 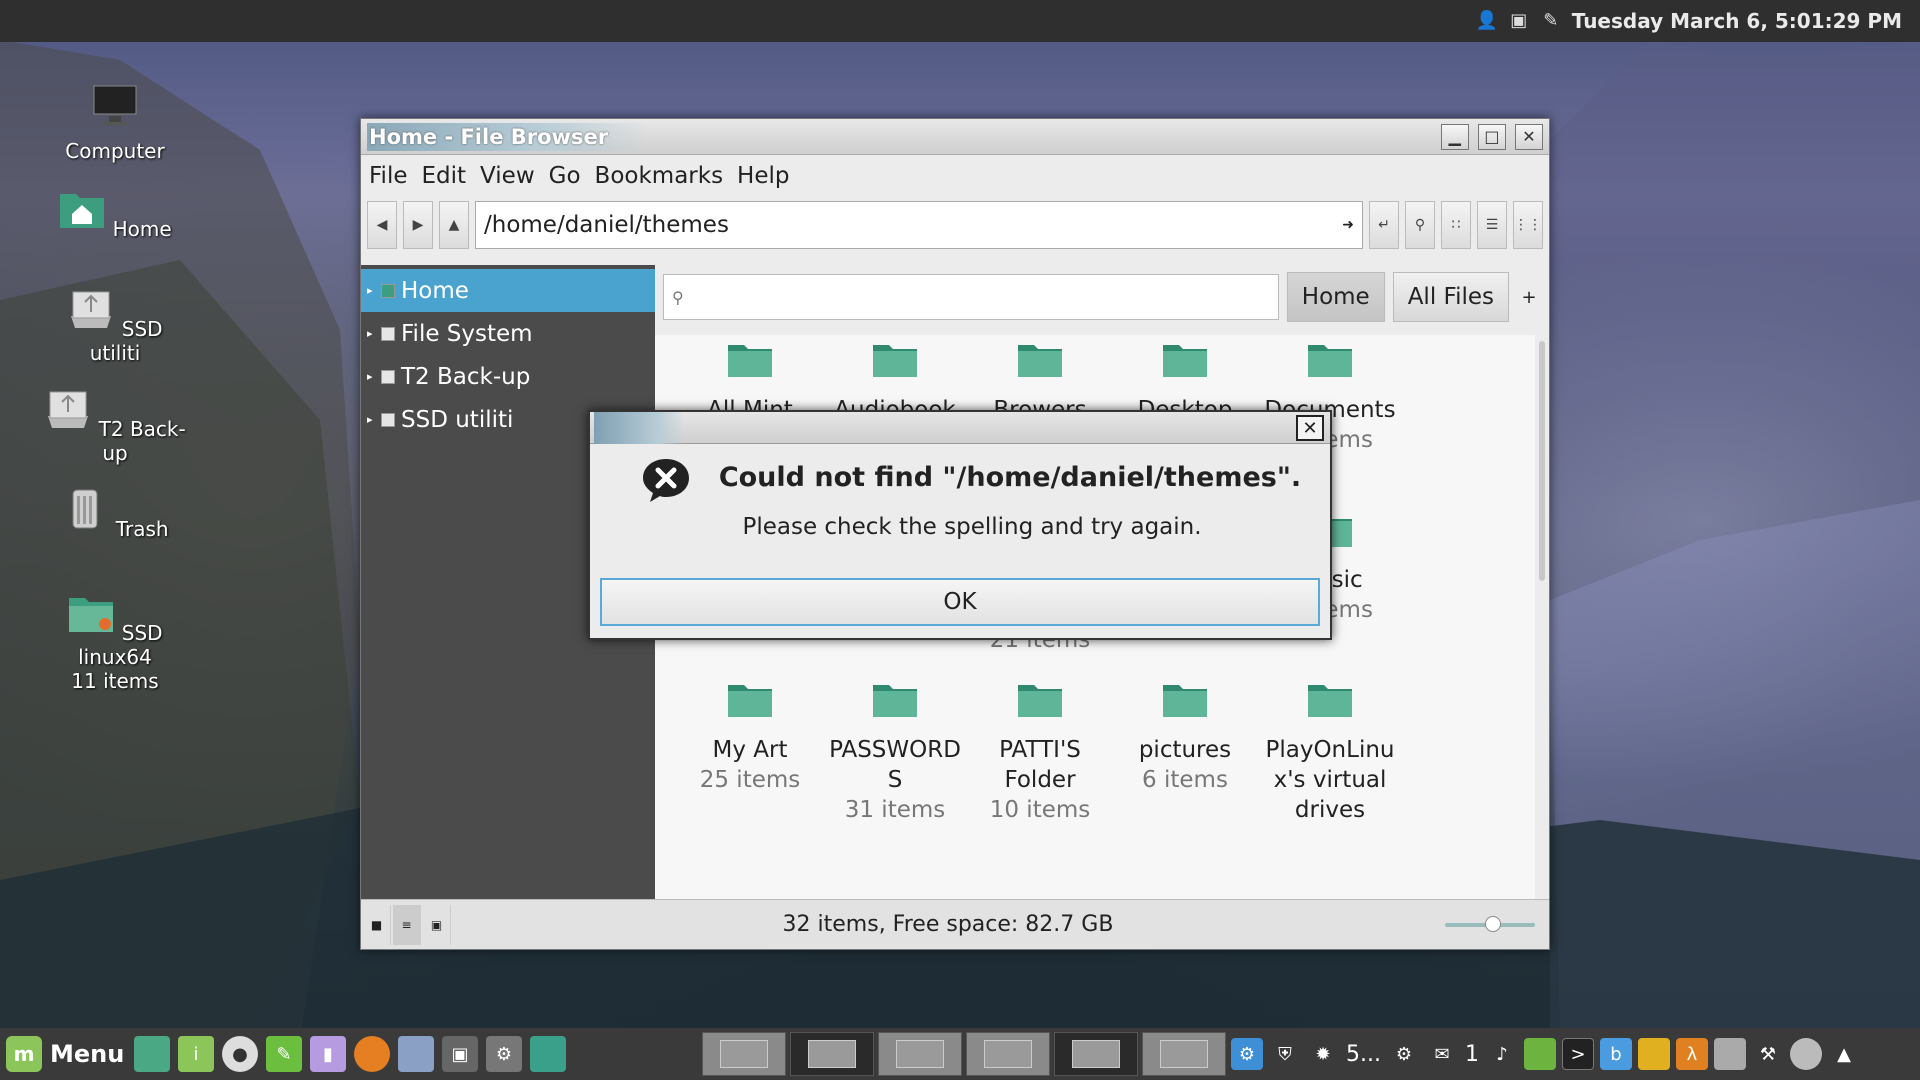 I want to click on desktop-icon-t2-back-up: T2 Back-up, so click(x=115, y=425).